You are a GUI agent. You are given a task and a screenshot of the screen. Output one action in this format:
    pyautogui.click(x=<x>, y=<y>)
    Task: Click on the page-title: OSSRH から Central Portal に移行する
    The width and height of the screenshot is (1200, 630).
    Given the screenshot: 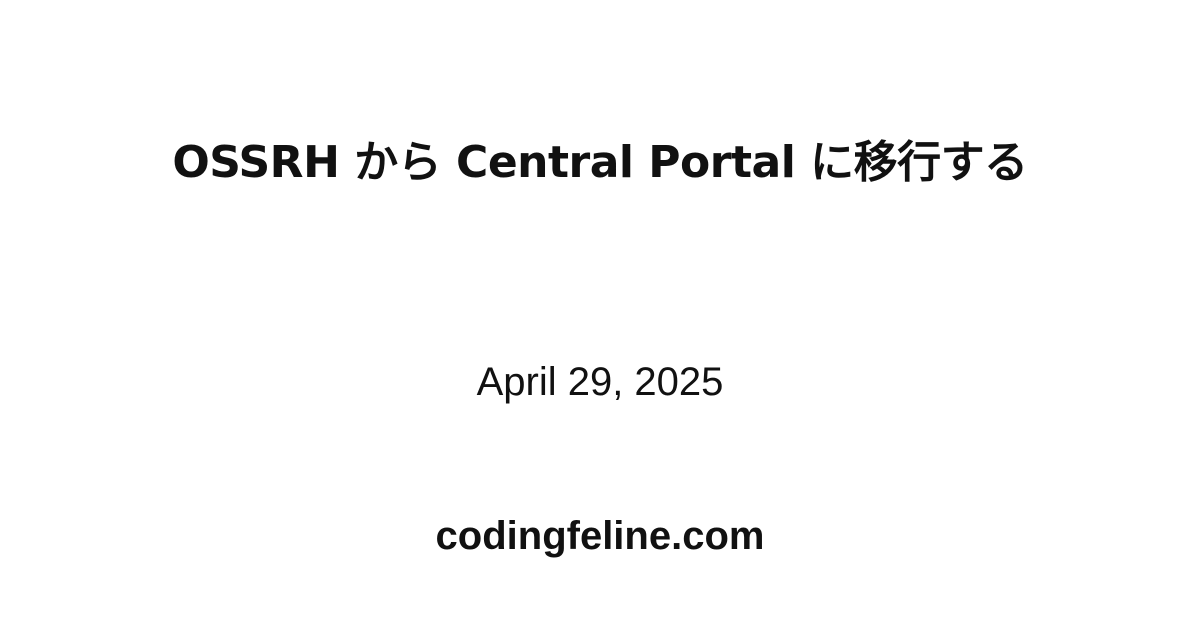 What is the action you would take?
    pyautogui.click(x=600, y=162)
    